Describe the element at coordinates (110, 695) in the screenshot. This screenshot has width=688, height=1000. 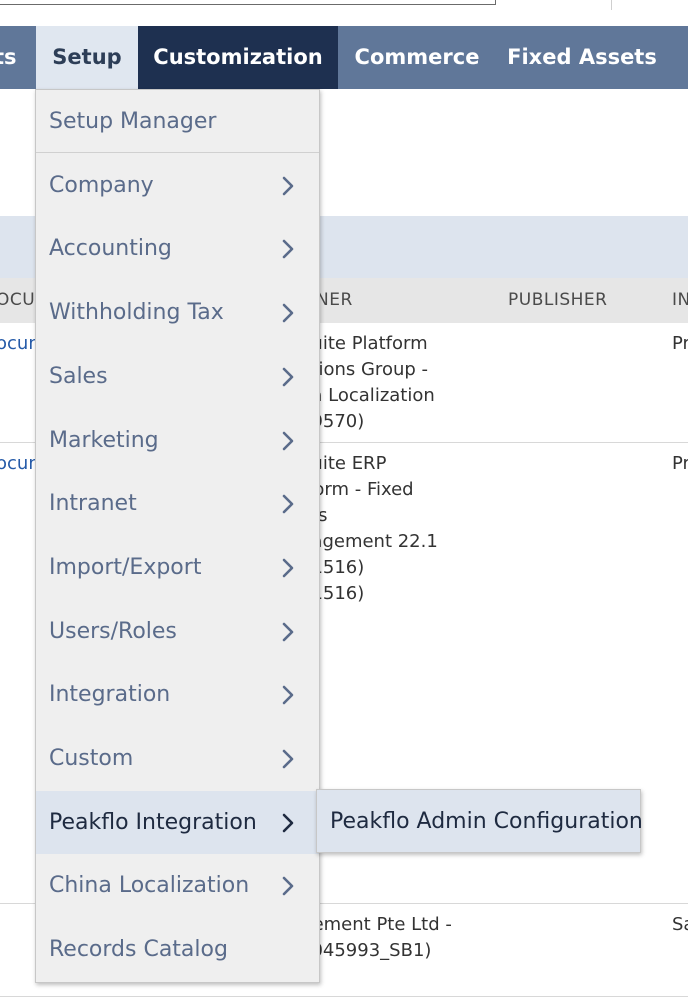
I see `menu-item-label: Integration` at that location.